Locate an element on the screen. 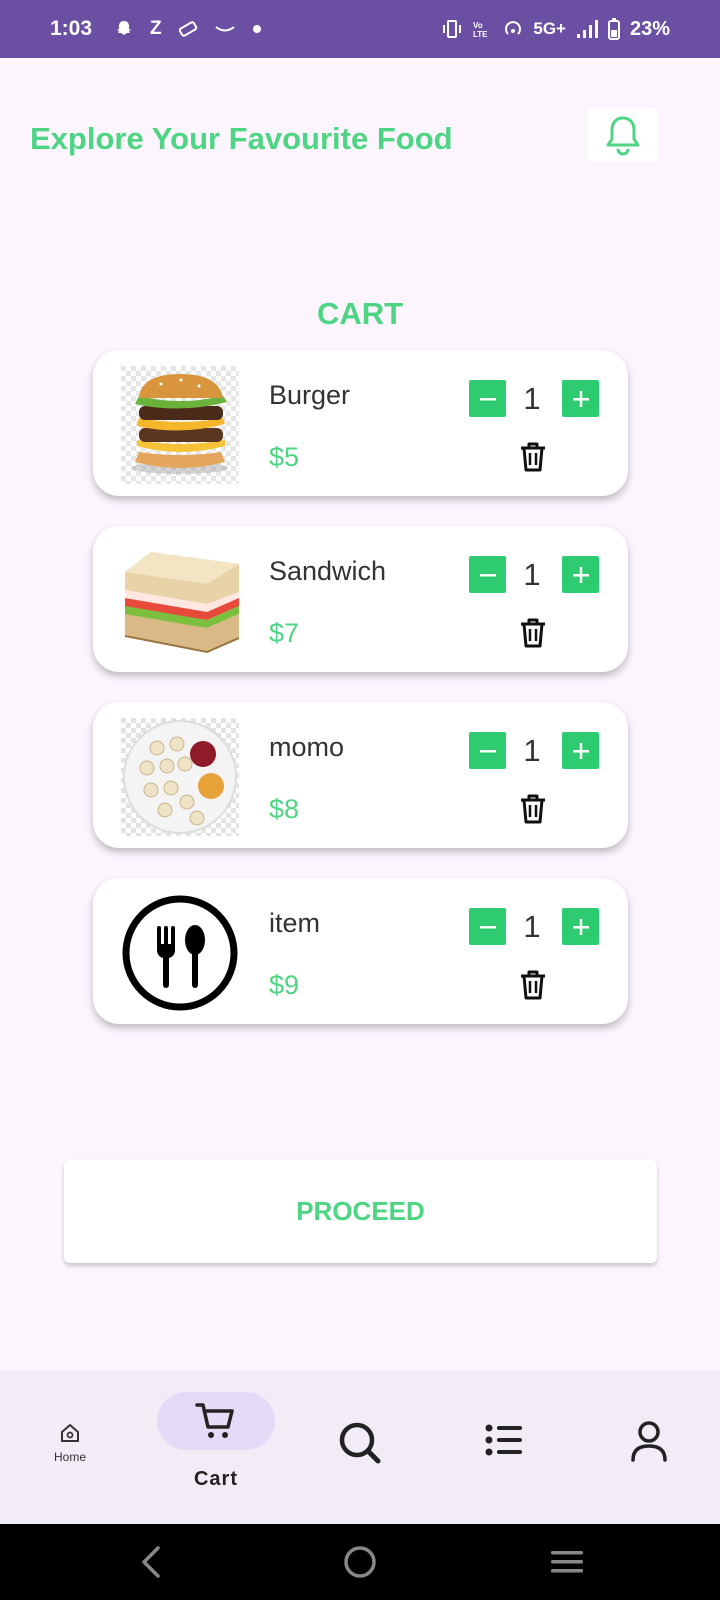 The width and height of the screenshot is (720, 1600). status-time: 1:03 is located at coordinates (71, 28).